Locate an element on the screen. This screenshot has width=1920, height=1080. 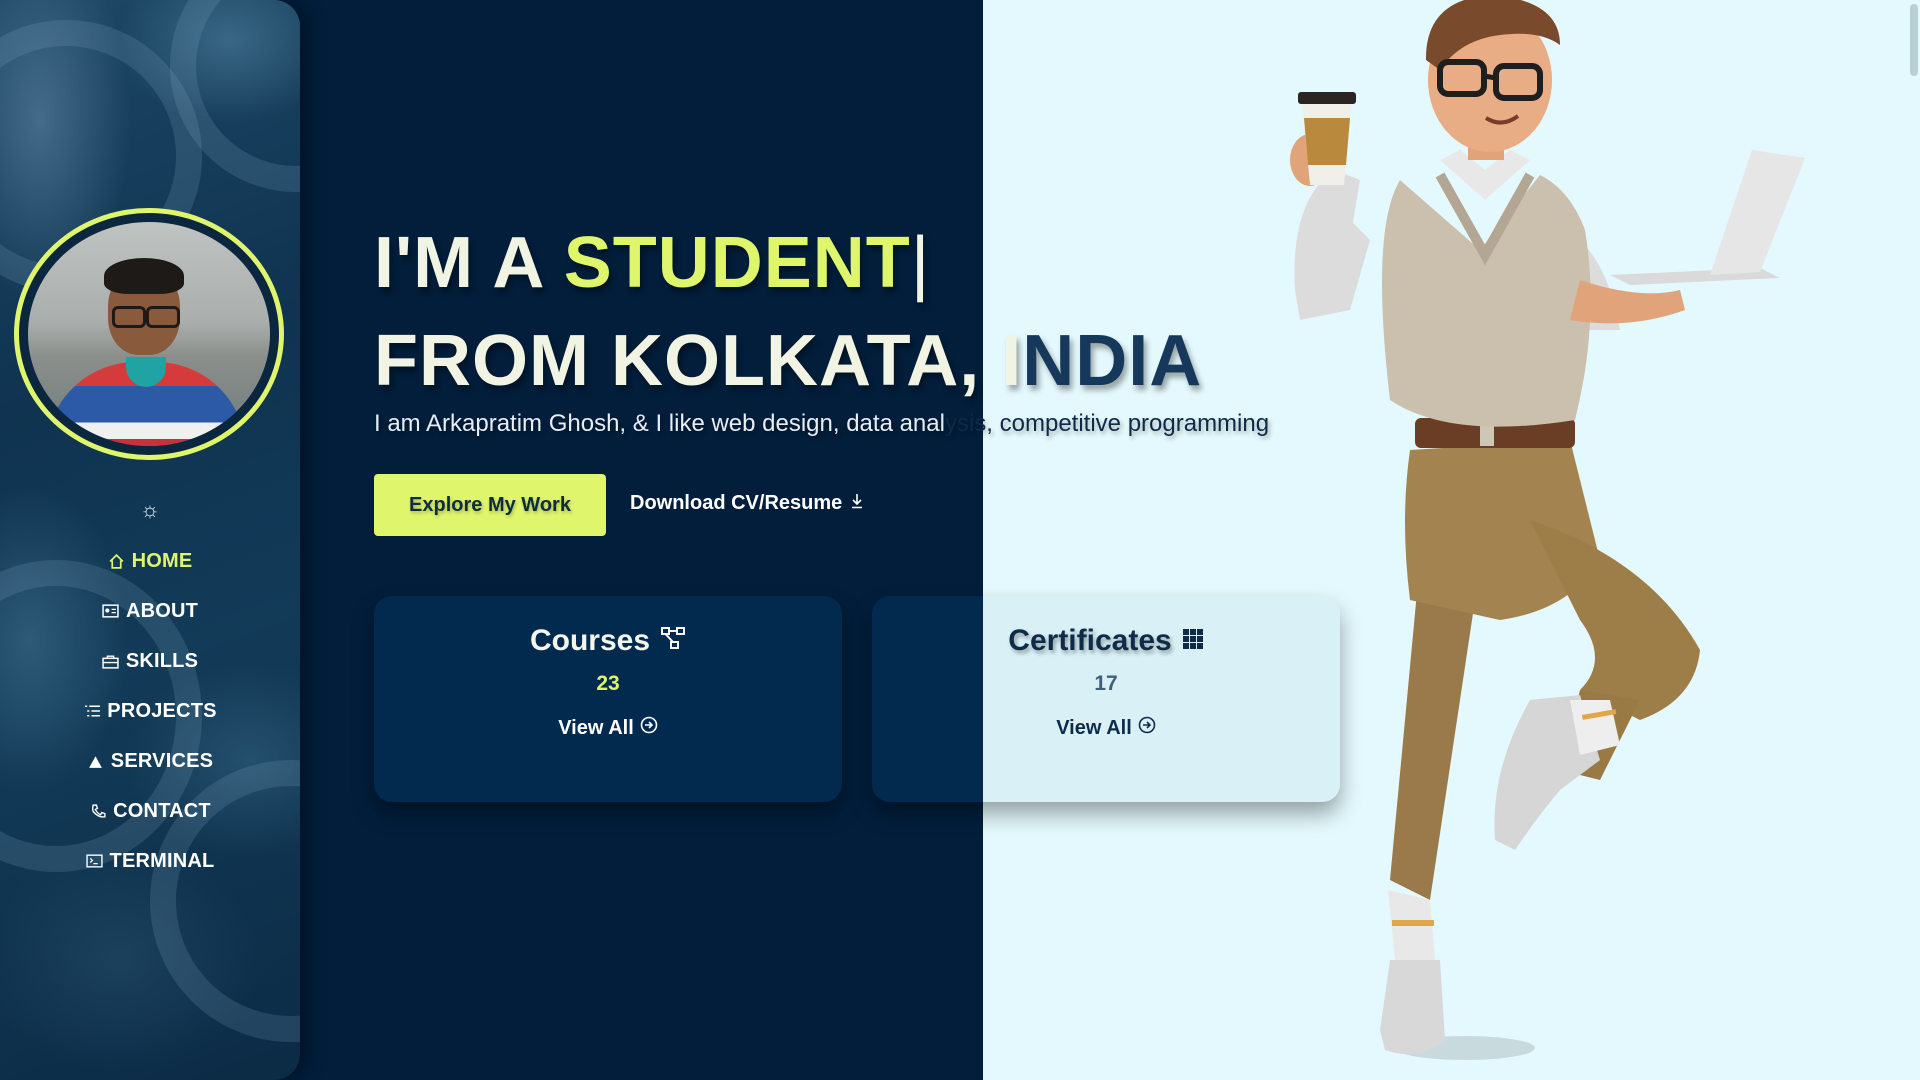
subtitle-light-part: ysis, competitive programming is located at coordinates (1107, 423).